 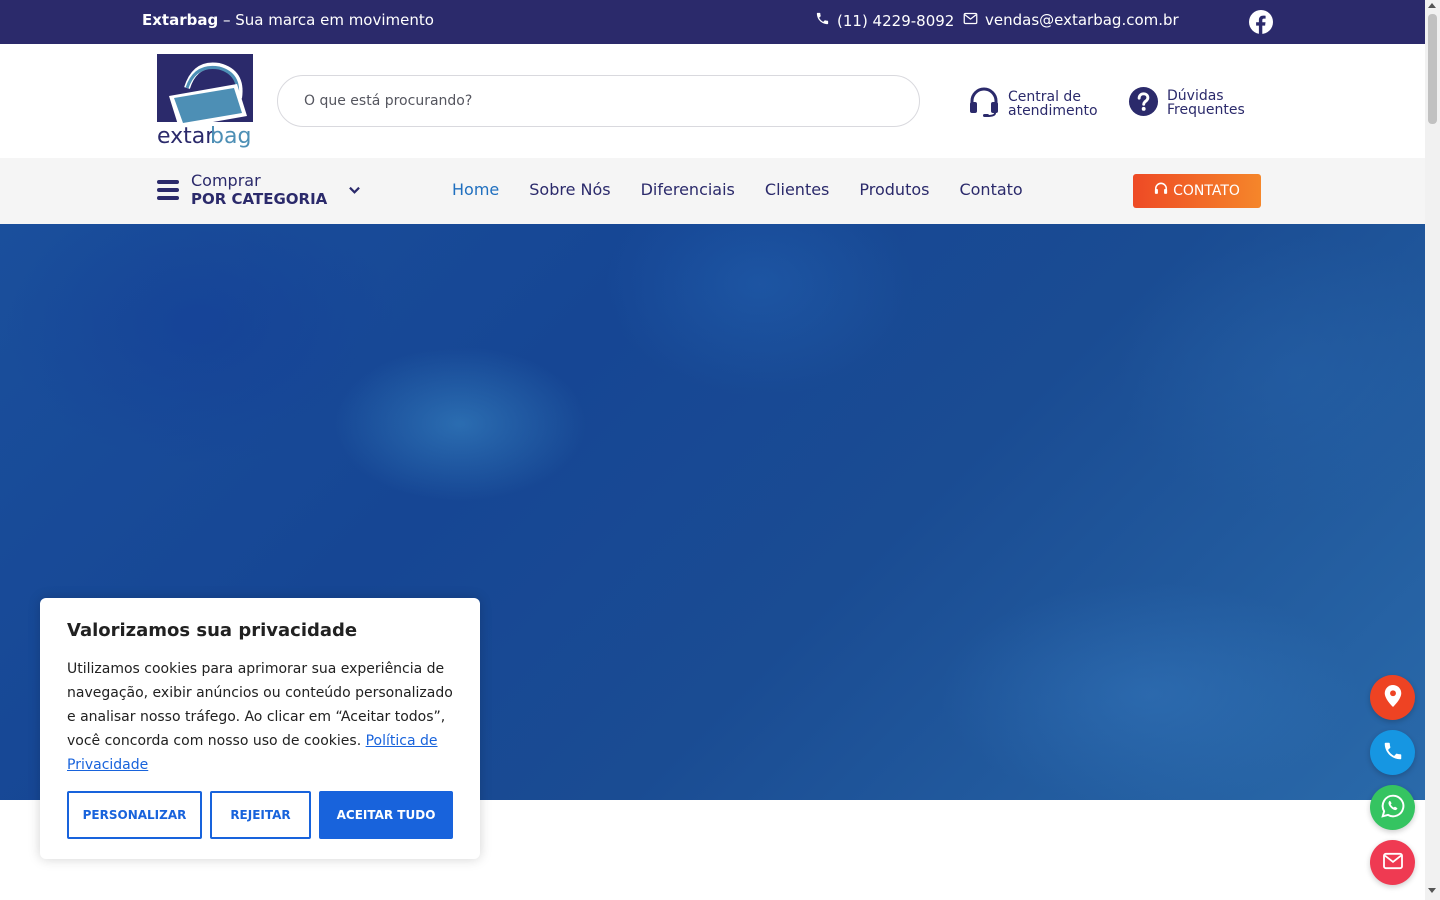 I want to click on category-label-line2: POR CATEGORIA, so click(x=259, y=199).